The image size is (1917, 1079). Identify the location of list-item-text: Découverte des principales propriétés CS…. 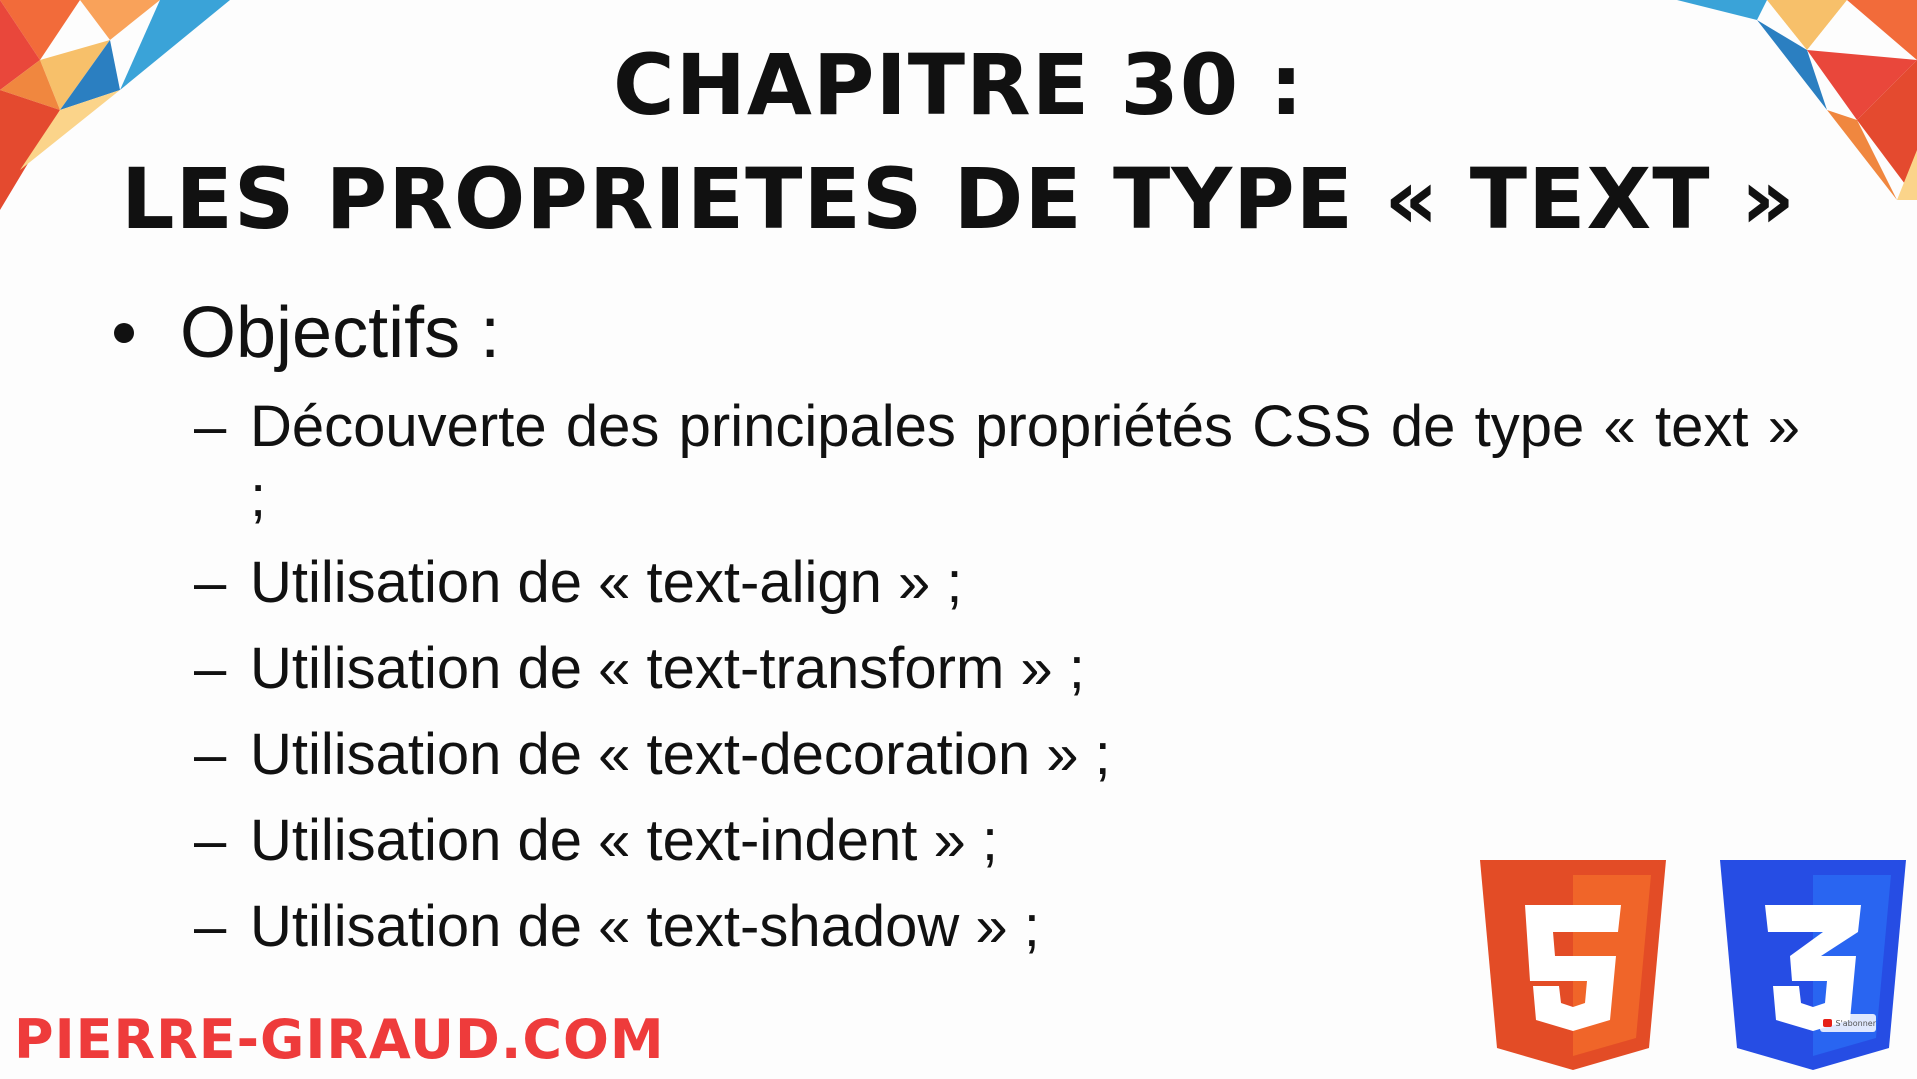
(1025, 461).